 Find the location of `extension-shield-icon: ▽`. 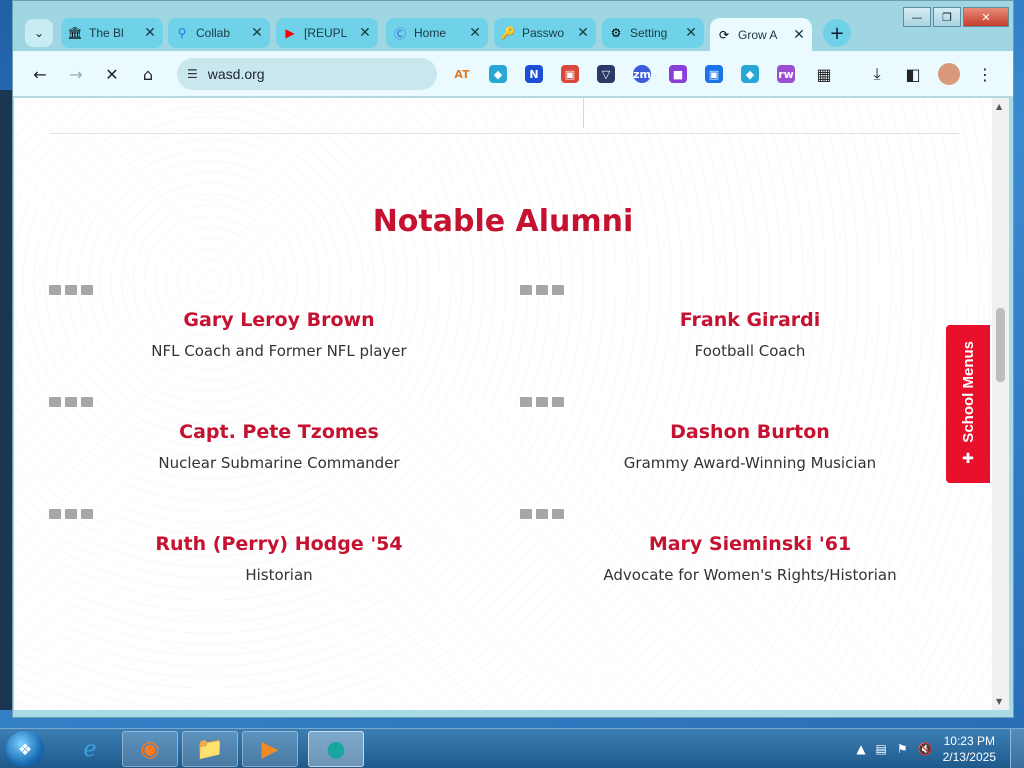

extension-shield-icon: ▽ is located at coordinates (606, 74).